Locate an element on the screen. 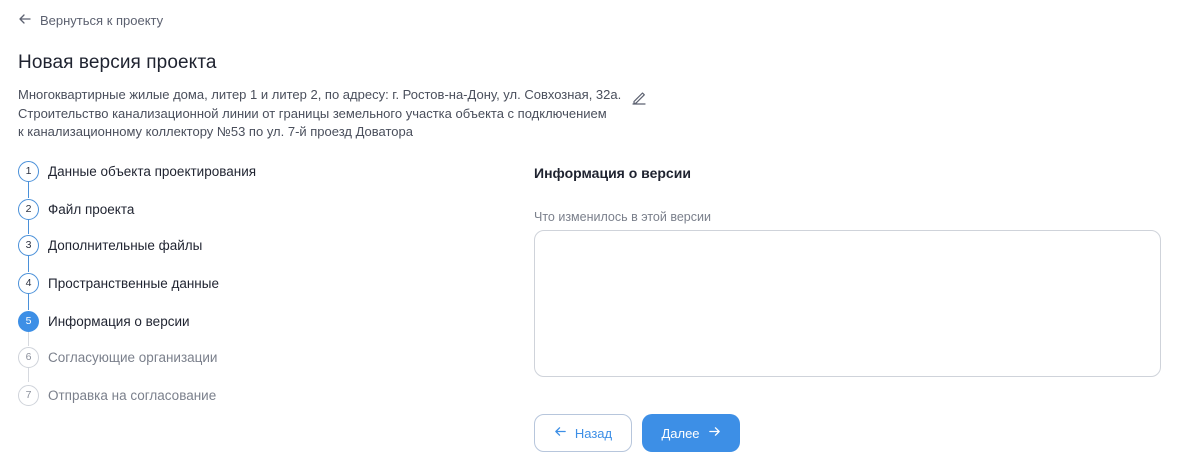 This screenshot has width=1184, height=469. step-4: 4 Пространственные данные is located at coordinates (118, 283).